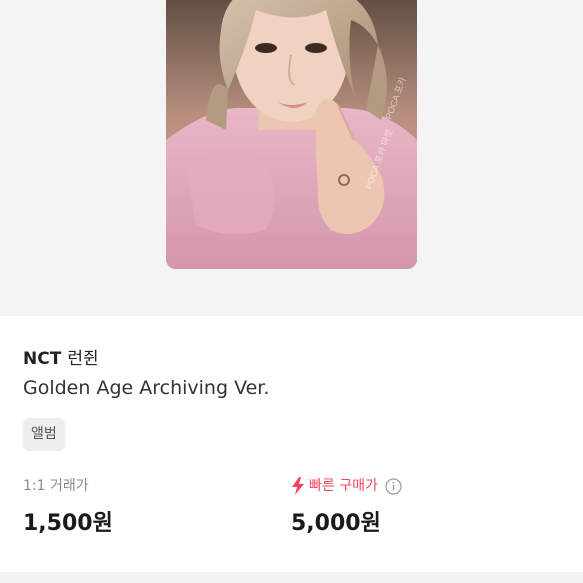 The height and width of the screenshot is (583, 583). What do you see at coordinates (346, 506) in the screenshot?
I see `quick-buy-price-block: 빠른 구매가 5,000원` at bounding box center [346, 506].